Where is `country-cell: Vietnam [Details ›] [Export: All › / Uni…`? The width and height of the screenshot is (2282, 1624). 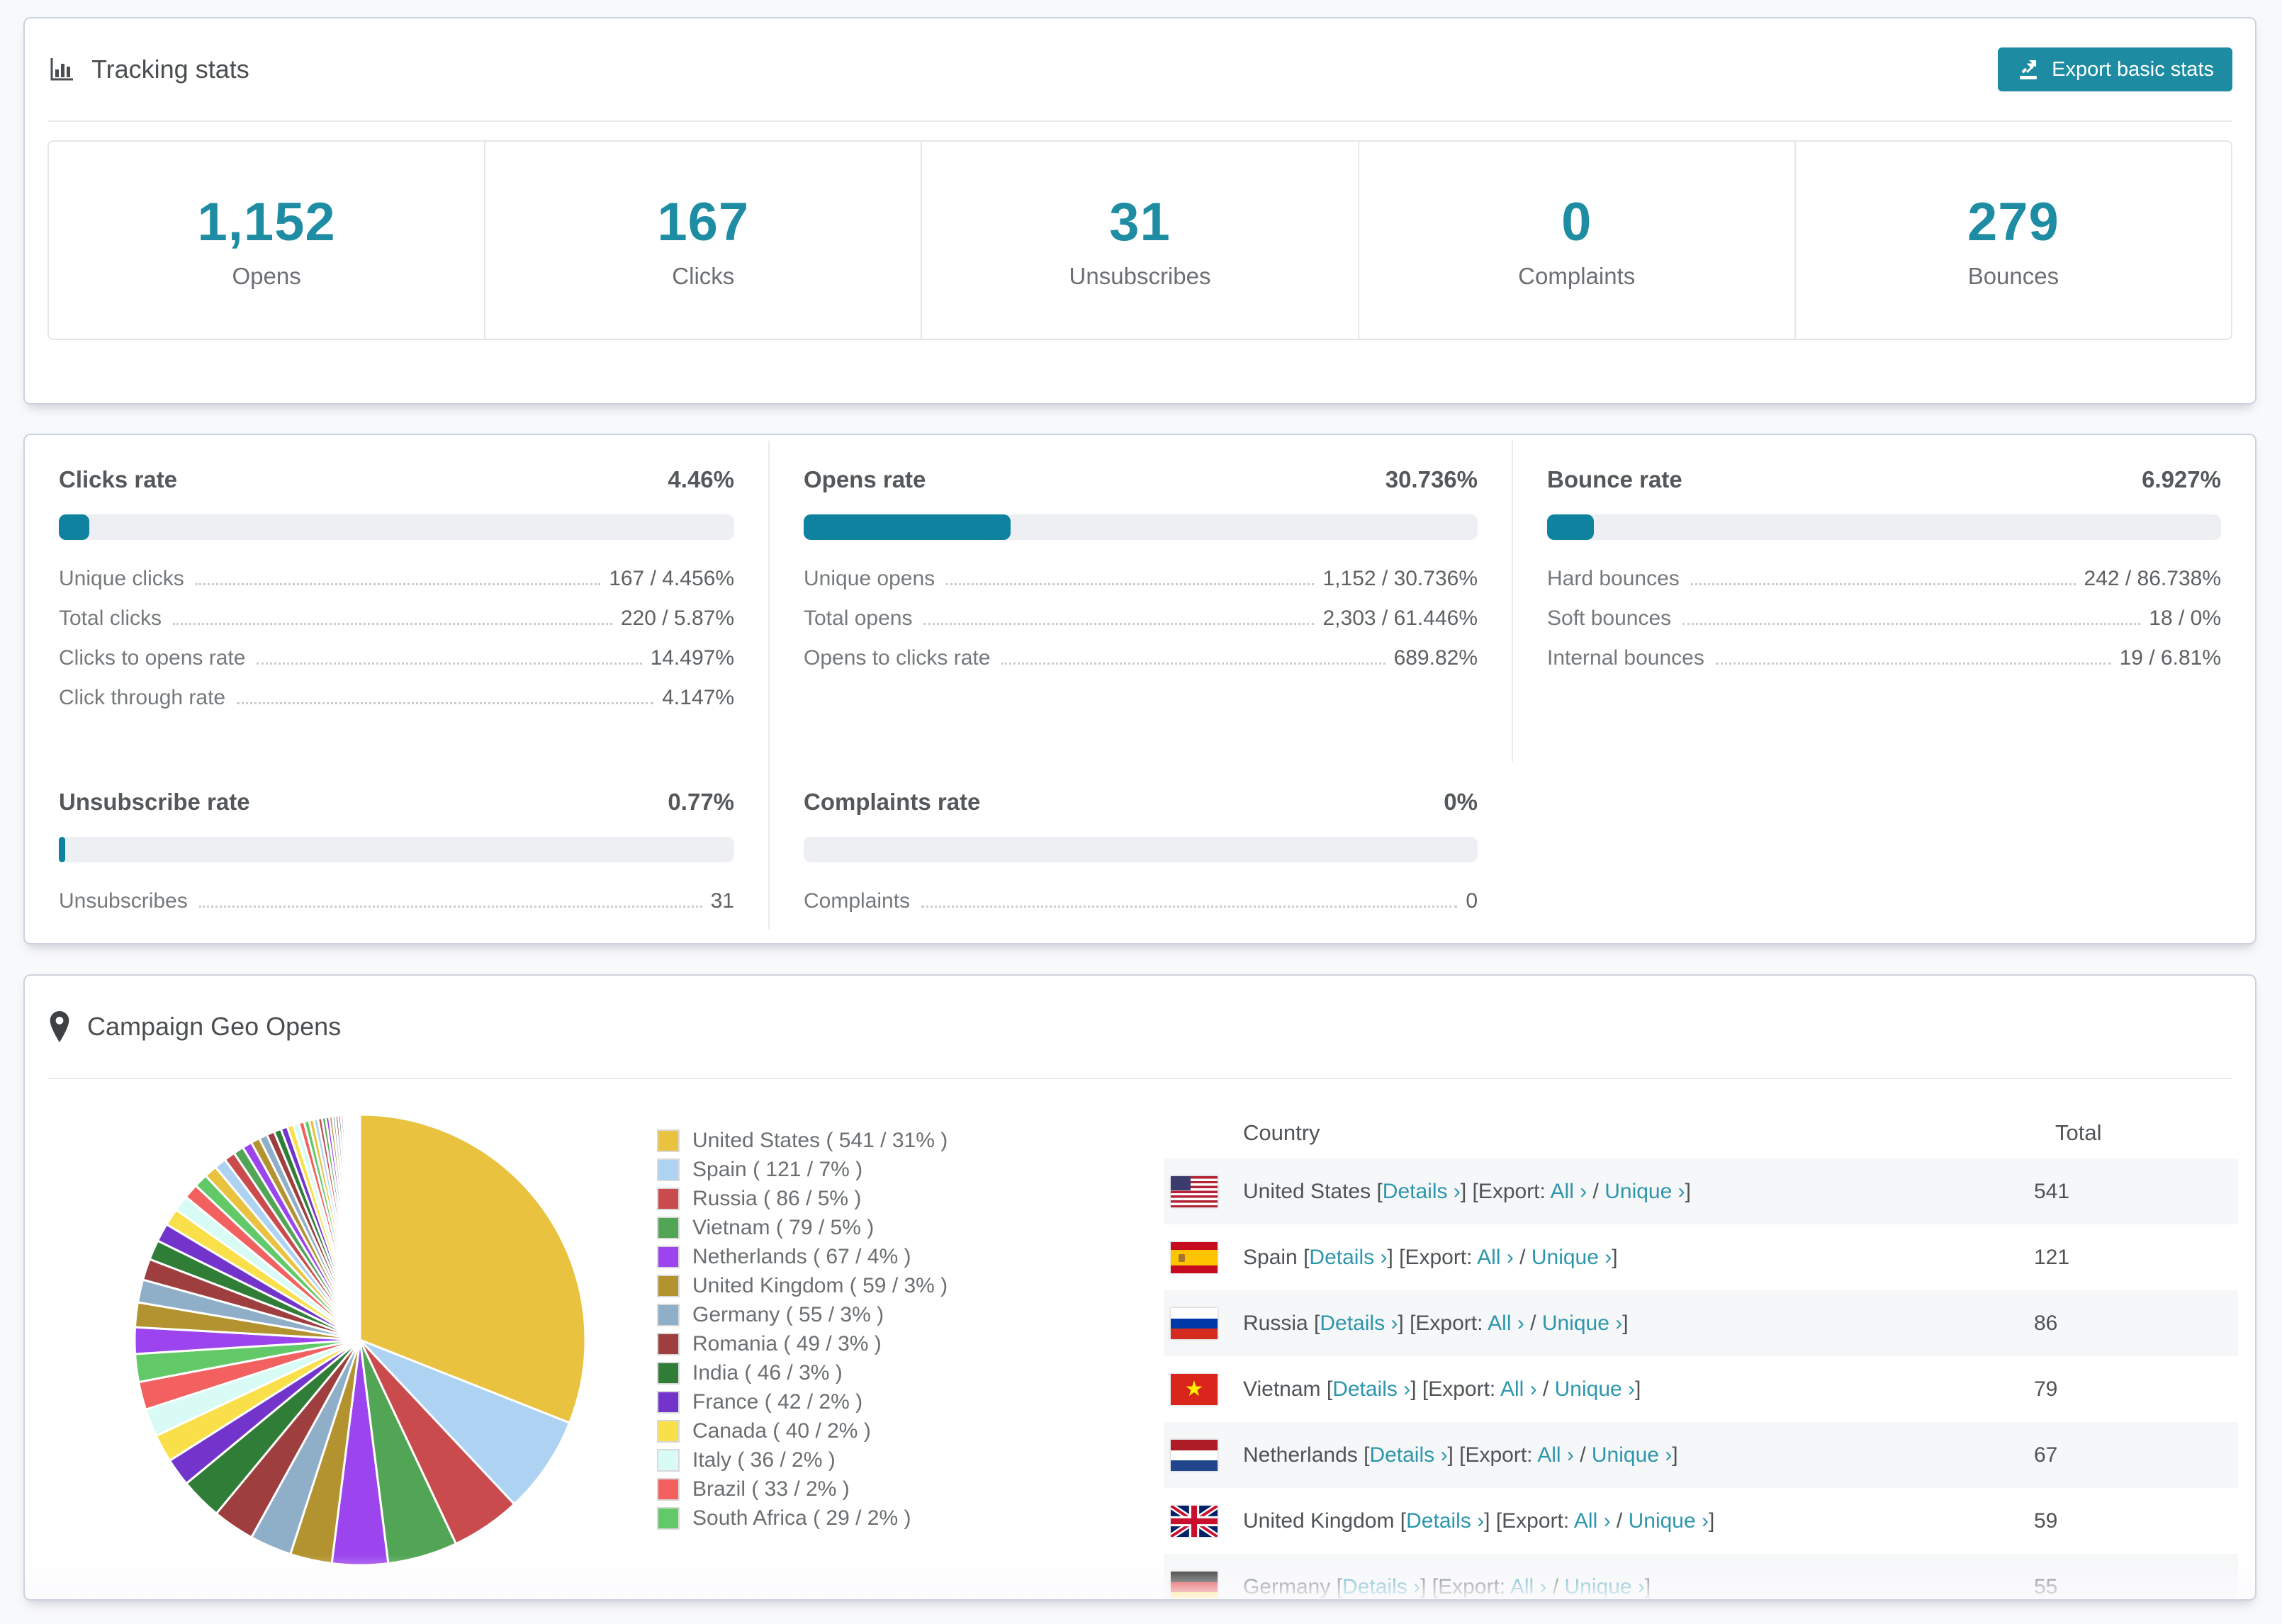 country-cell: Vietnam [Details ›] [Export: All › / Uni… is located at coordinates (1442, 1389).